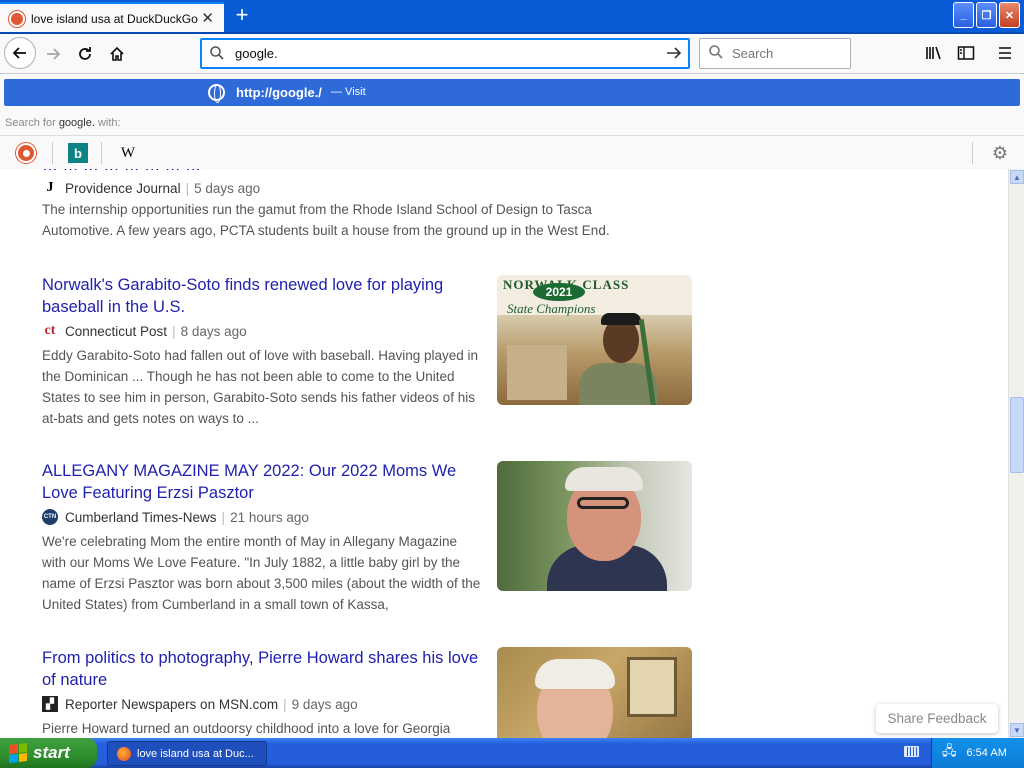  What do you see at coordinates (141, 517) in the screenshot?
I see `source-name: Cumberland Times-News` at bounding box center [141, 517].